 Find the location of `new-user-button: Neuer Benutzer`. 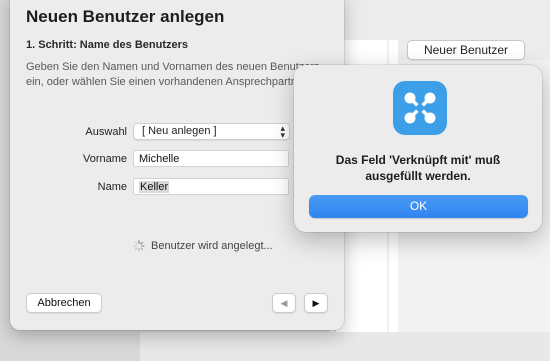

new-user-button: Neuer Benutzer is located at coordinates (466, 50).